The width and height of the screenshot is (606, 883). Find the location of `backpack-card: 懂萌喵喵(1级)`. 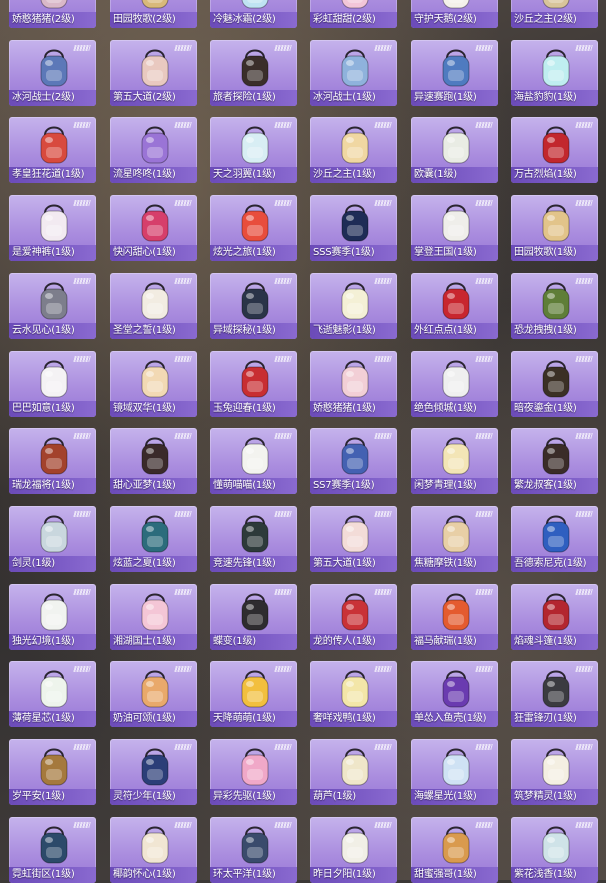

backpack-card: 懂萌喵喵(1级) is located at coordinates (253, 461).